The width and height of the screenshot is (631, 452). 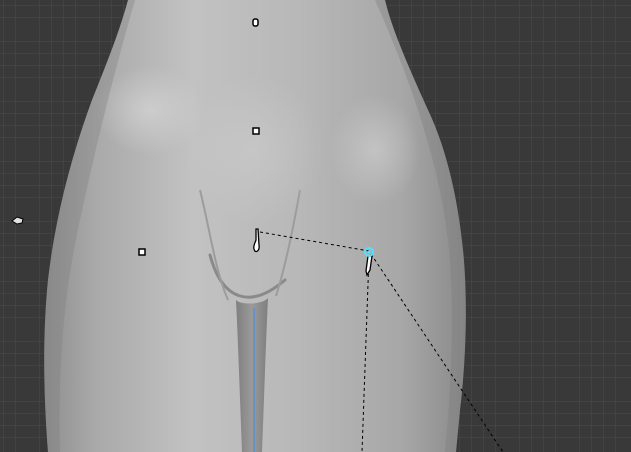 What do you see at coordinates (256, 131) in the screenshot?
I see `pelvis-empty-icon` at bounding box center [256, 131].